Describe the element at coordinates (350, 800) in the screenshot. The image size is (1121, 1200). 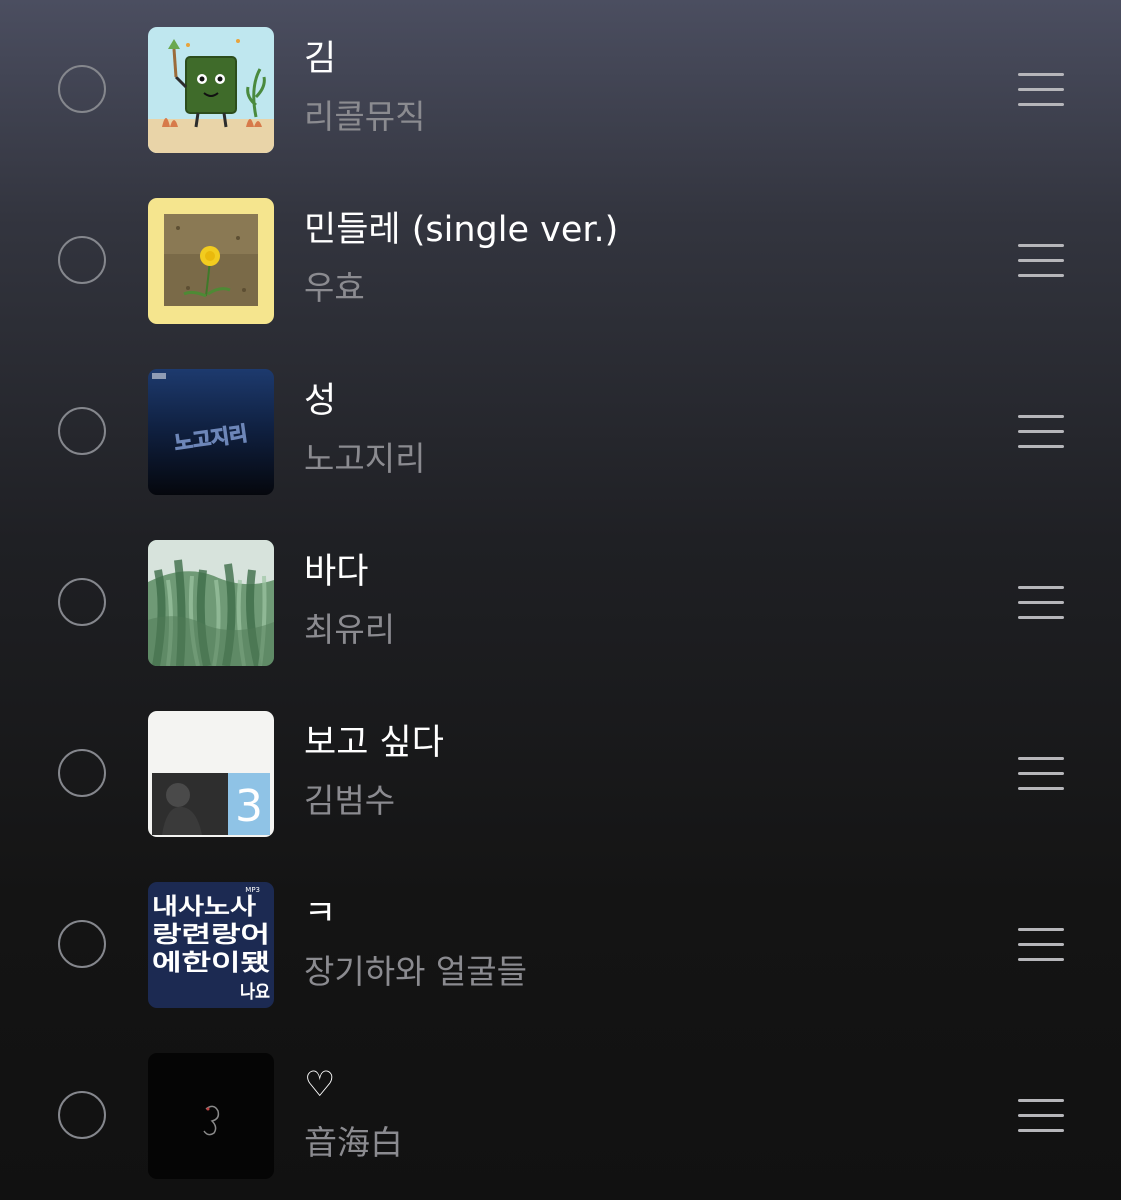
I see `track-artist: 김범수` at that location.